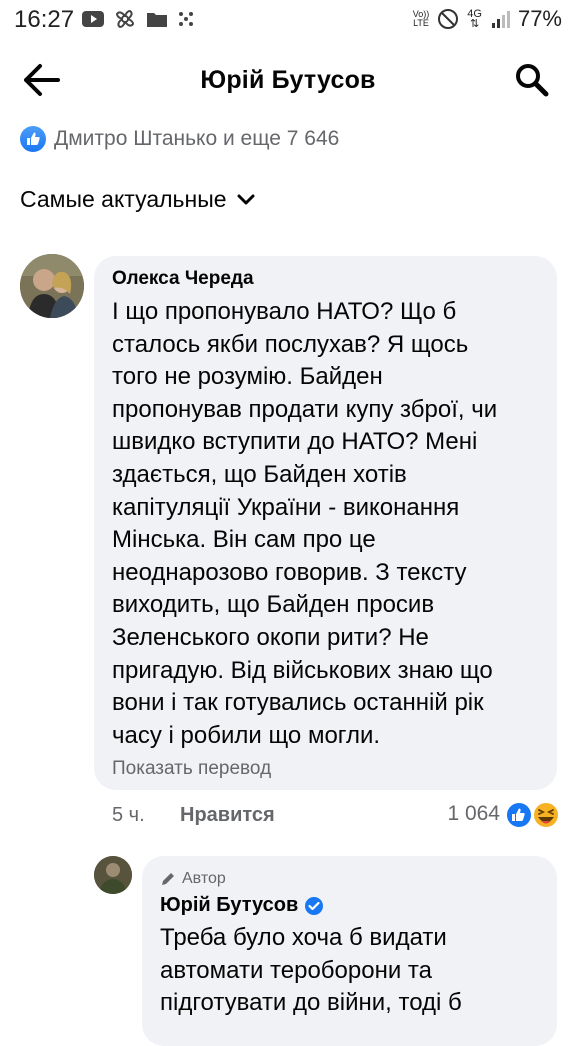 The width and height of the screenshot is (576, 1046). I want to click on pencil-icon, so click(168, 879).